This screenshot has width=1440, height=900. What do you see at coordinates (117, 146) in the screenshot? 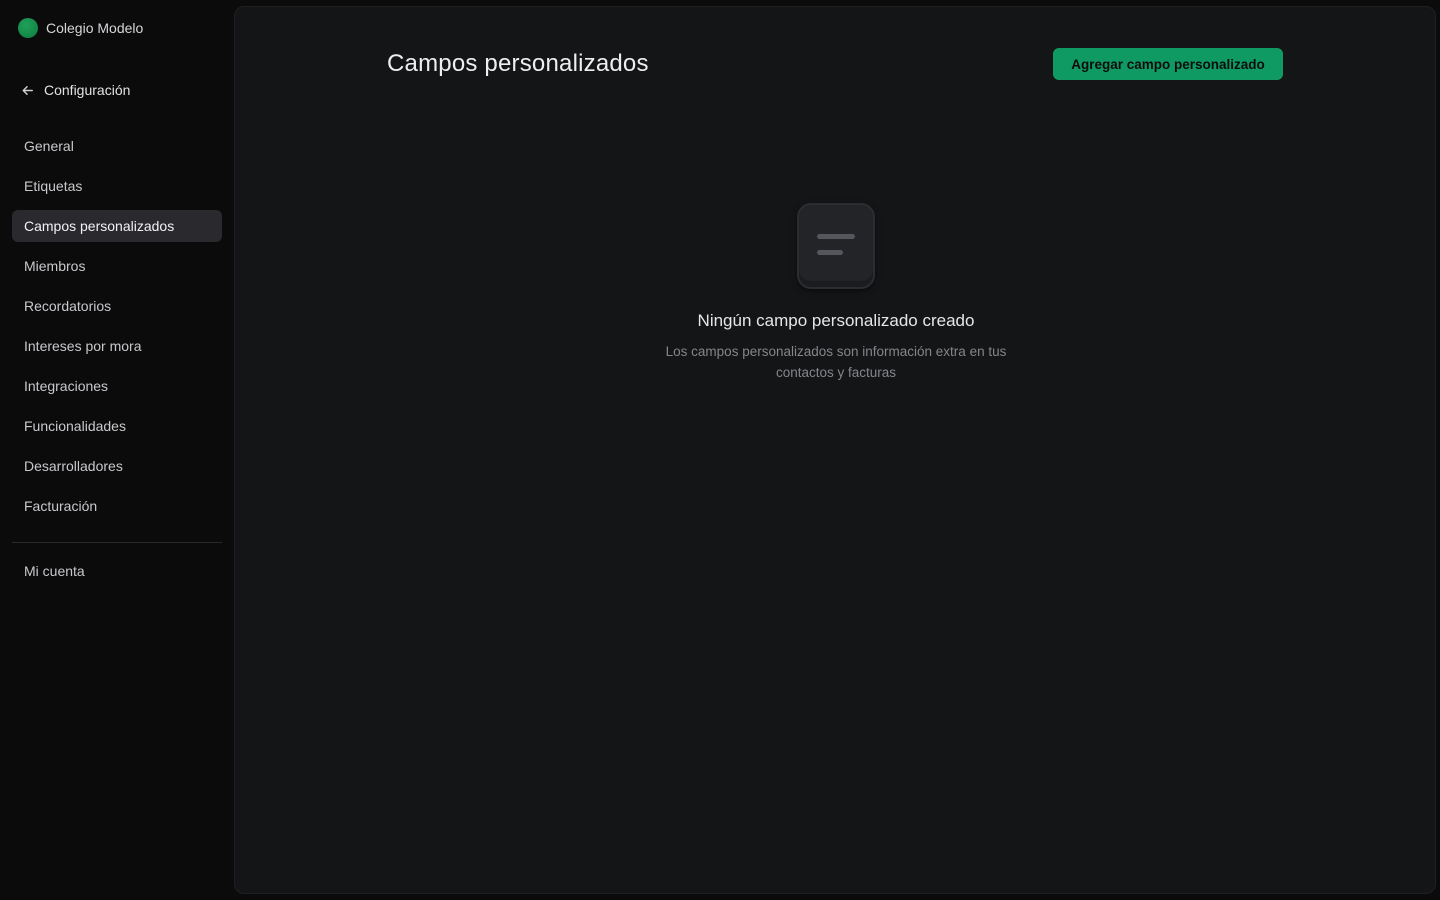
I see `sidebar-item-general: General` at bounding box center [117, 146].